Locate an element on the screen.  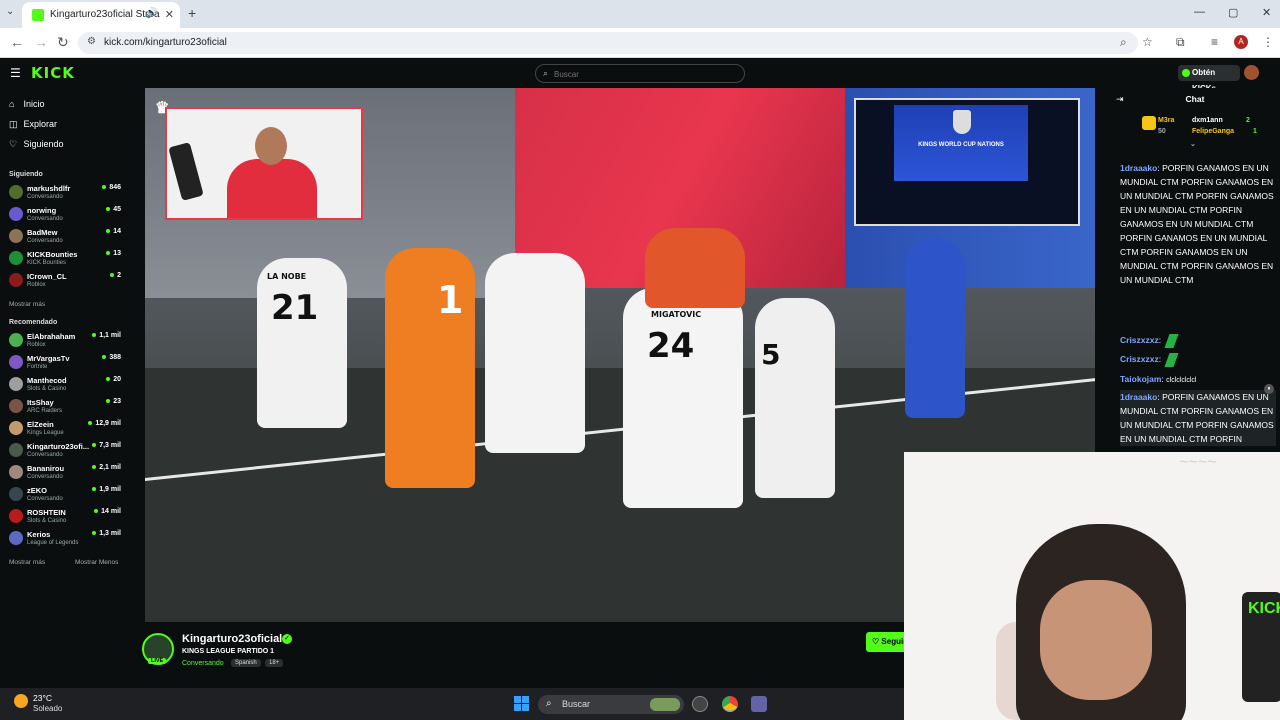
chat-message: Taiokojam: clclclclclcl is located at coordinates (1158, 379).